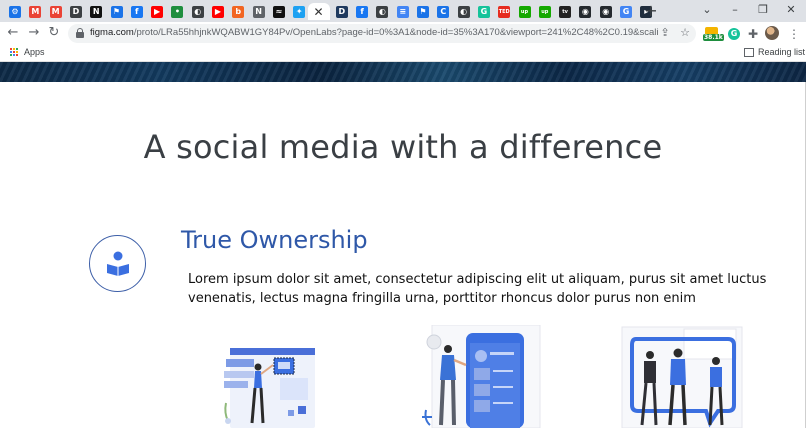  I want to click on capcut-tab: ≈, so click(279, 11).